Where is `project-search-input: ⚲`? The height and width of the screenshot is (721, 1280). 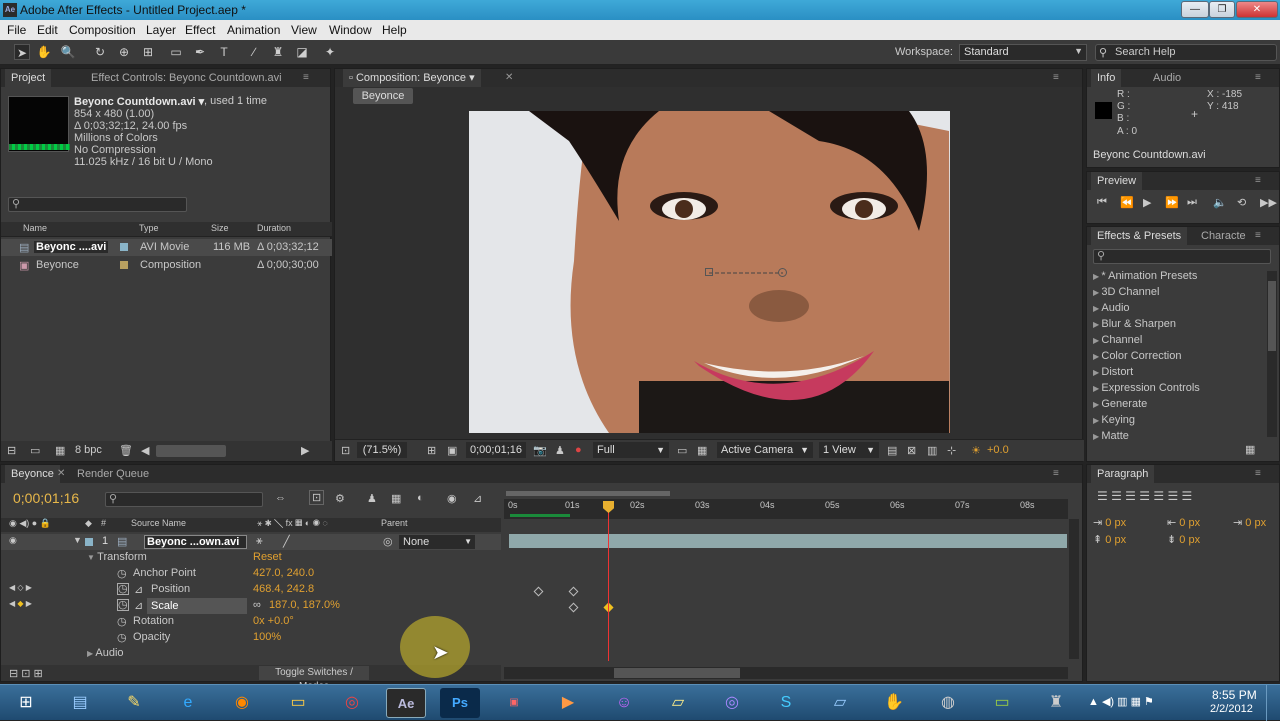
project-search-input: ⚲ is located at coordinates (97, 204).